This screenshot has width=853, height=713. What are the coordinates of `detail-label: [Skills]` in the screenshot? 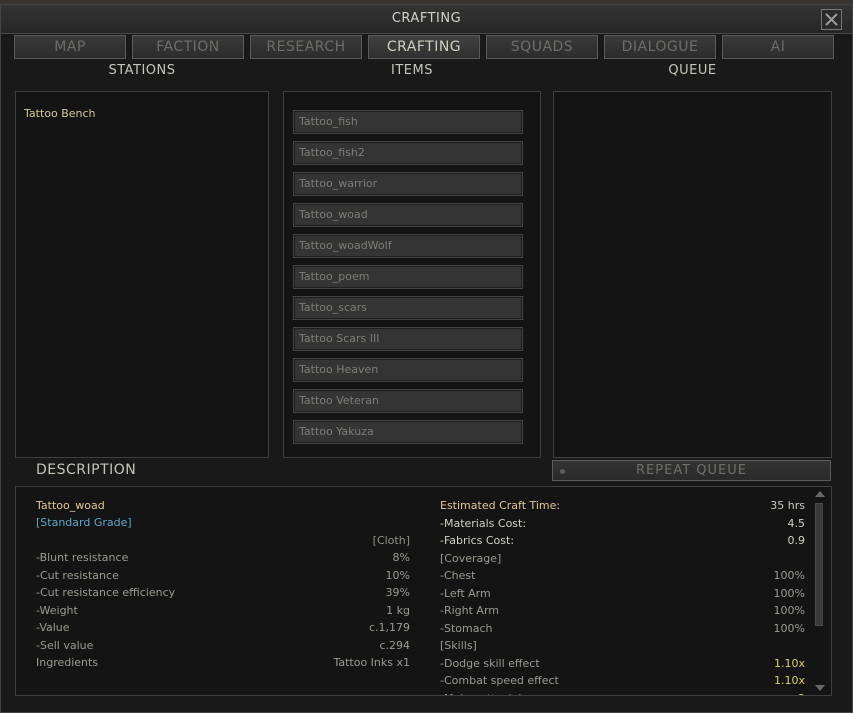 It's located at (458, 645).